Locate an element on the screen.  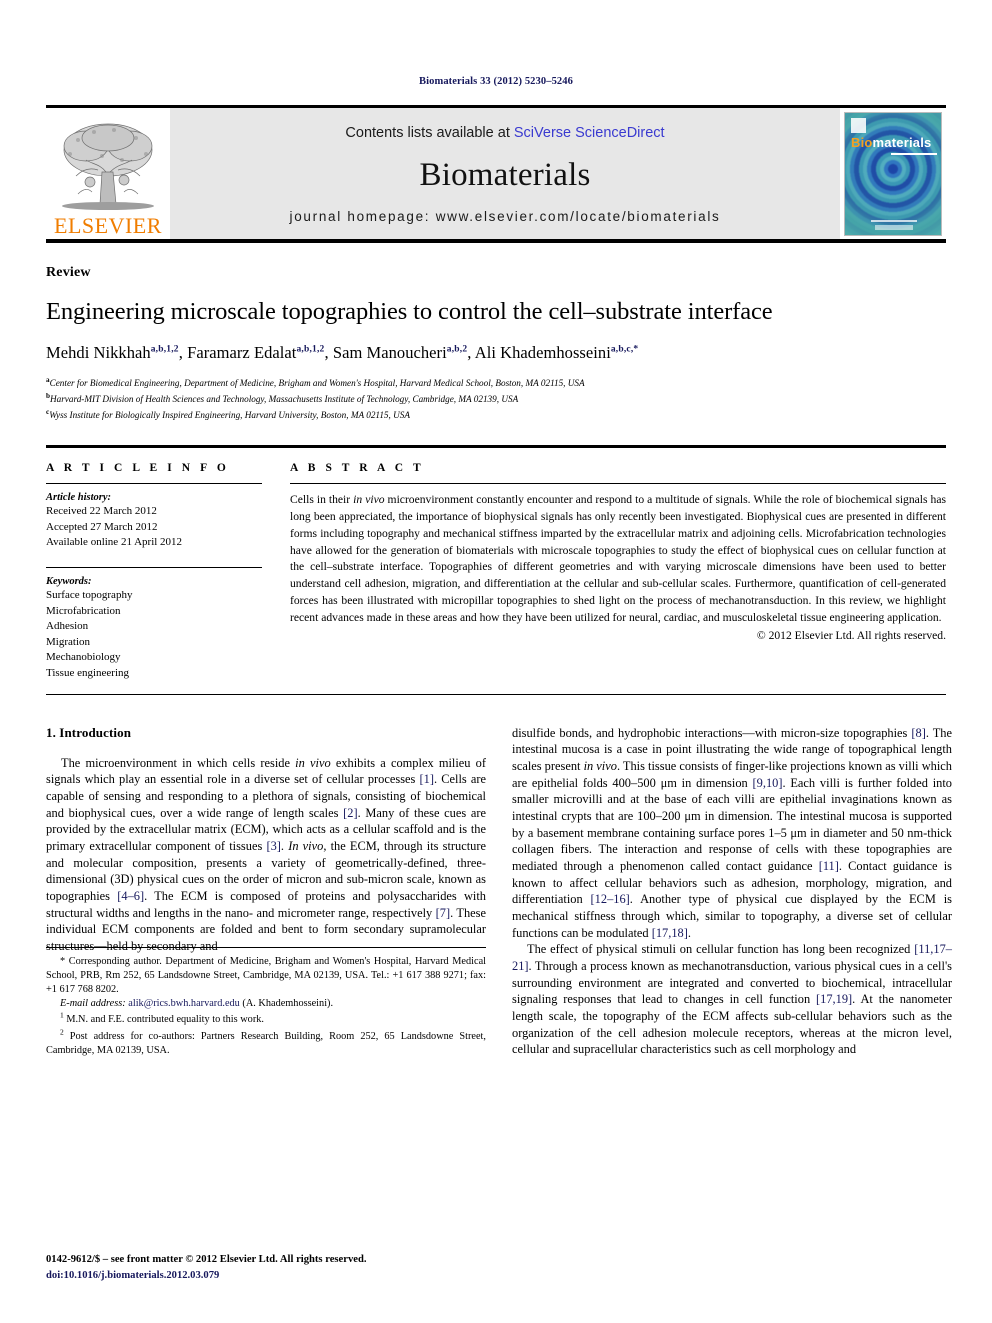
keyword-item: Adhesion is located at coordinates (67, 626).